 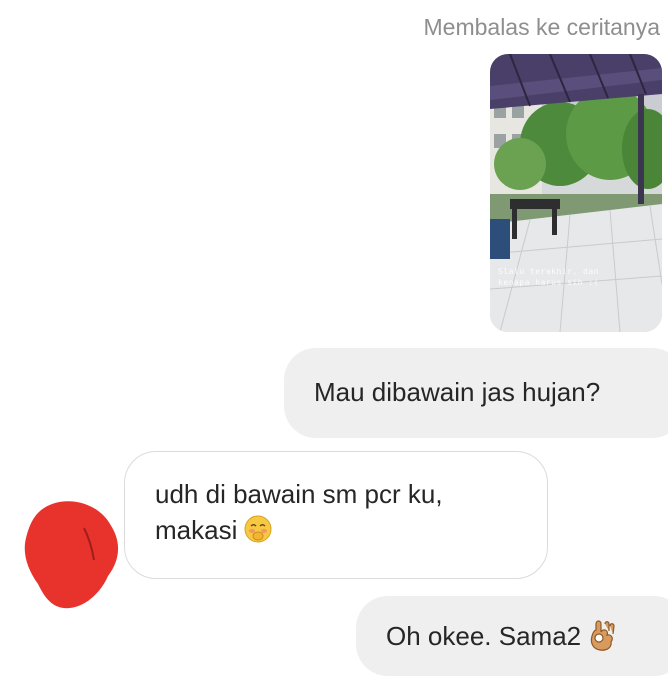 What do you see at coordinates (548, 277) in the screenshot?
I see `story-caption: Slalu terakhir, dan kenapa harus sih :(` at bounding box center [548, 277].